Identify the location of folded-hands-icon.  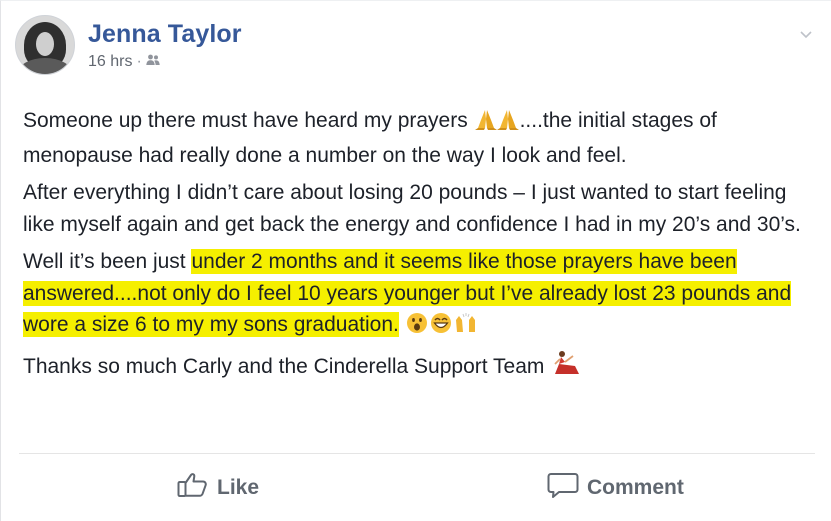
(496, 124).